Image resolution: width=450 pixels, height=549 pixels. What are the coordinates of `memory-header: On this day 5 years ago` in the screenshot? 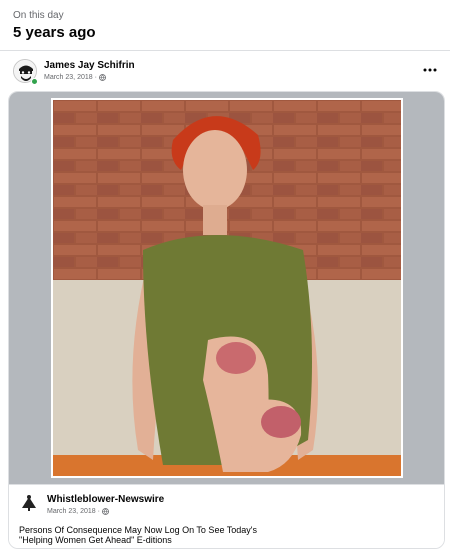 It's located at (225, 25).